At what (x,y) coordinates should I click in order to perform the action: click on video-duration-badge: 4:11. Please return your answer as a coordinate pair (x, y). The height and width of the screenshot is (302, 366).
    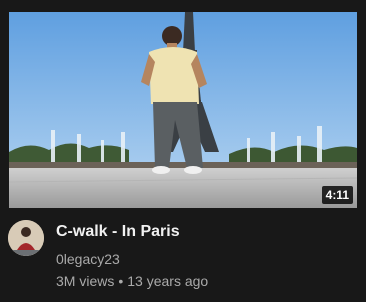
    Looking at the image, I should click on (337, 195).